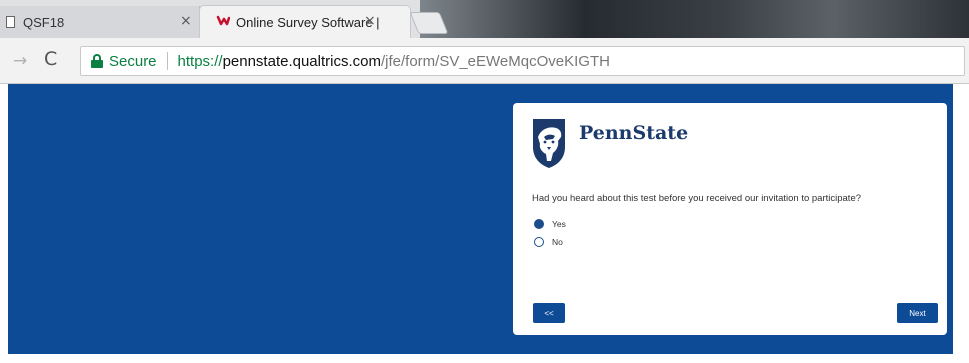  I want to click on reload-icon: C, so click(50, 59).